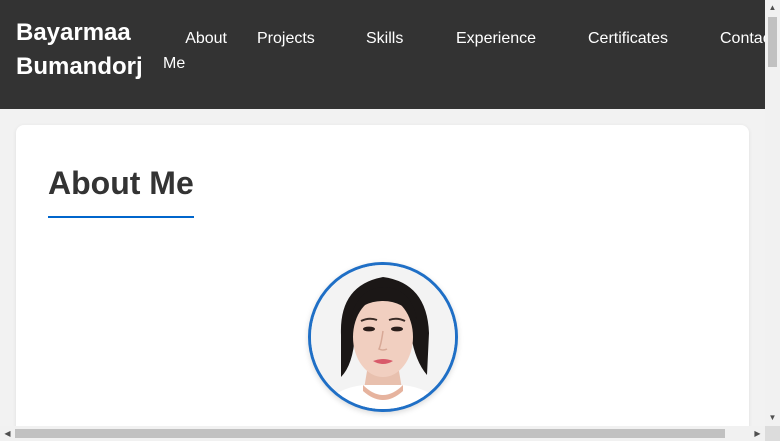  I want to click on profile-portrait-graphic, so click(383, 337).